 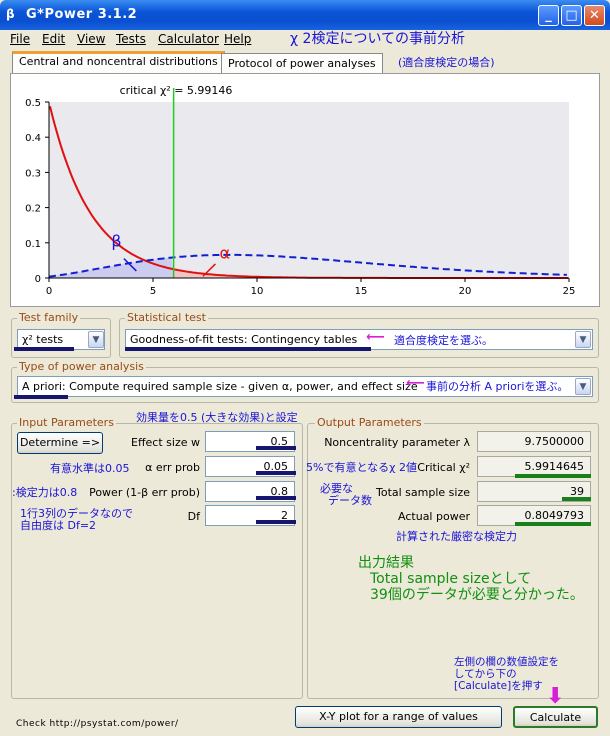 What do you see at coordinates (369, 422) in the screenshot?
I see `output-parameters-title: Output Parameters` at bounding box center [369, 422].